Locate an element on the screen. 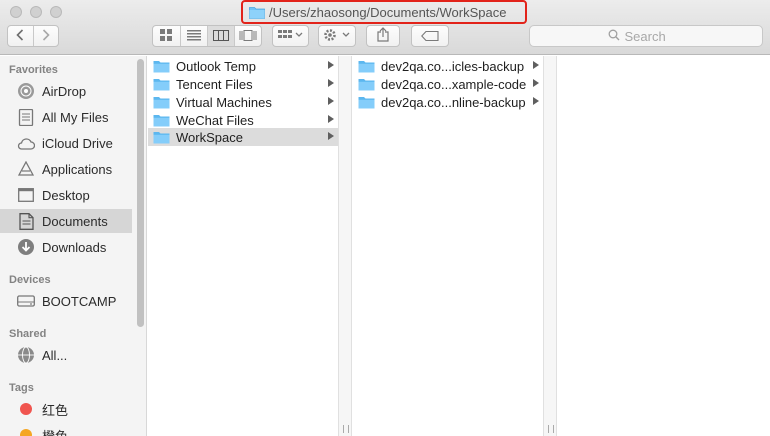 The width and height of the screenshot is (770, 436). list-item-folder: dev2qa.co...icles-backup is located at coordinates (448, 66).